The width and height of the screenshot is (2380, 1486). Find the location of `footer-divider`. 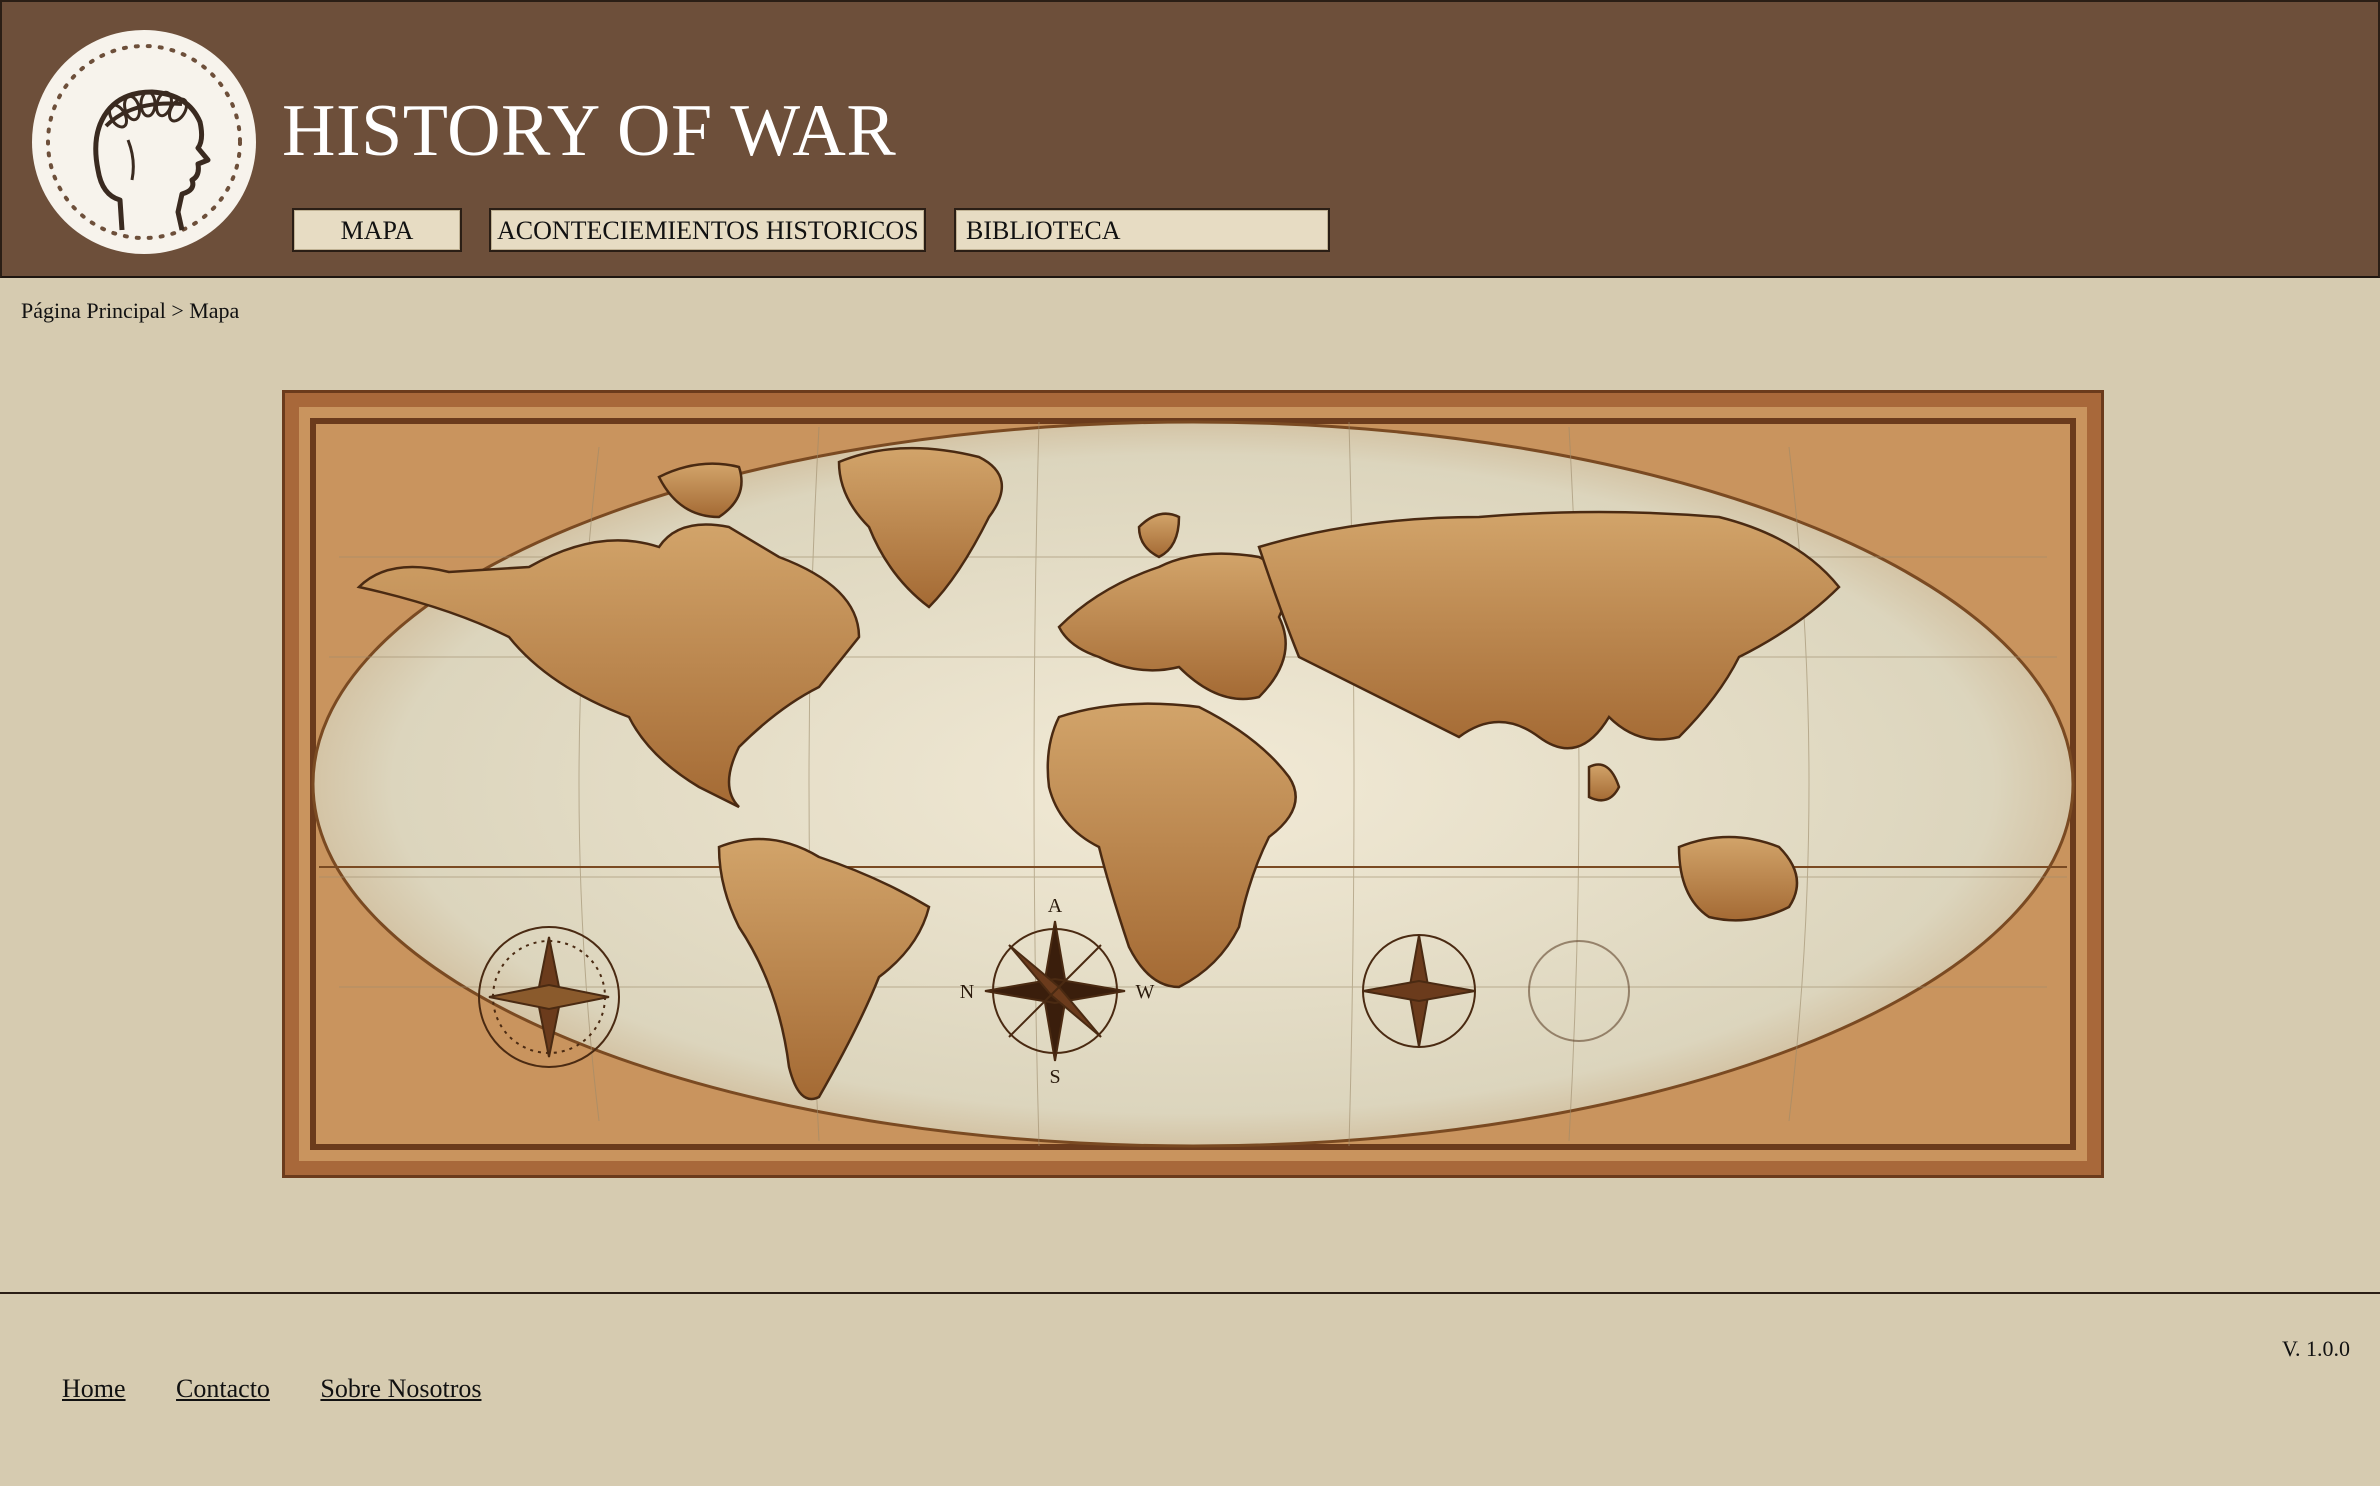

footer-divider is located at coordinates (1190, 1293).